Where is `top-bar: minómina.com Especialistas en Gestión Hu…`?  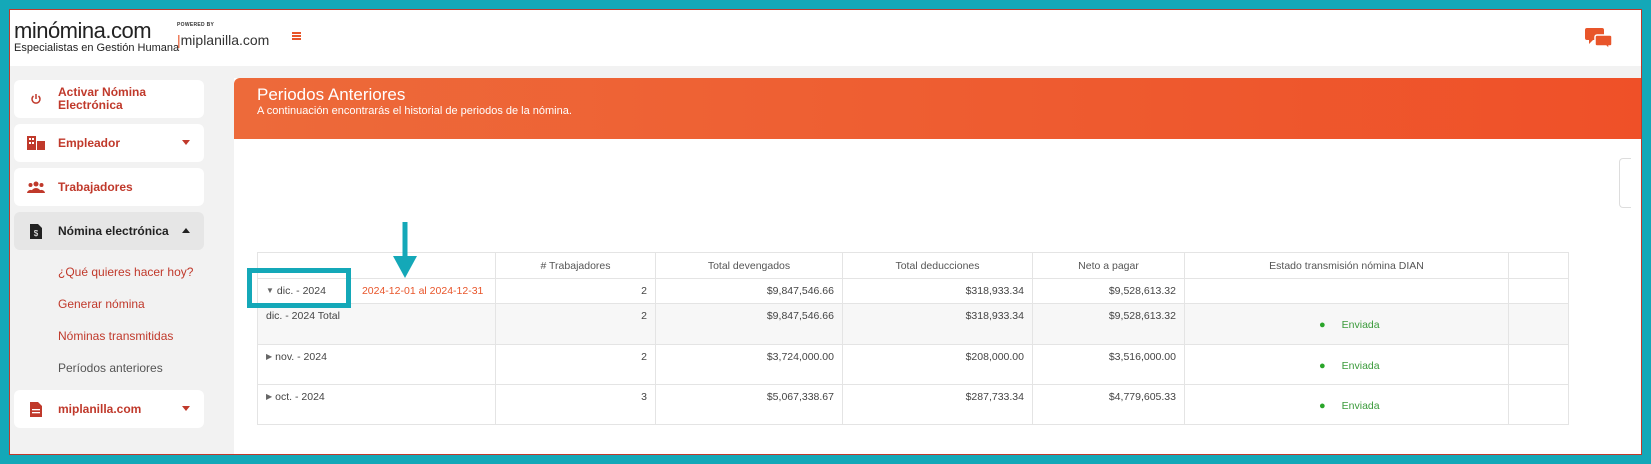
top-bar: minómina.com Especialistas en Gestión Hu… is located at coordinates (825, 38).